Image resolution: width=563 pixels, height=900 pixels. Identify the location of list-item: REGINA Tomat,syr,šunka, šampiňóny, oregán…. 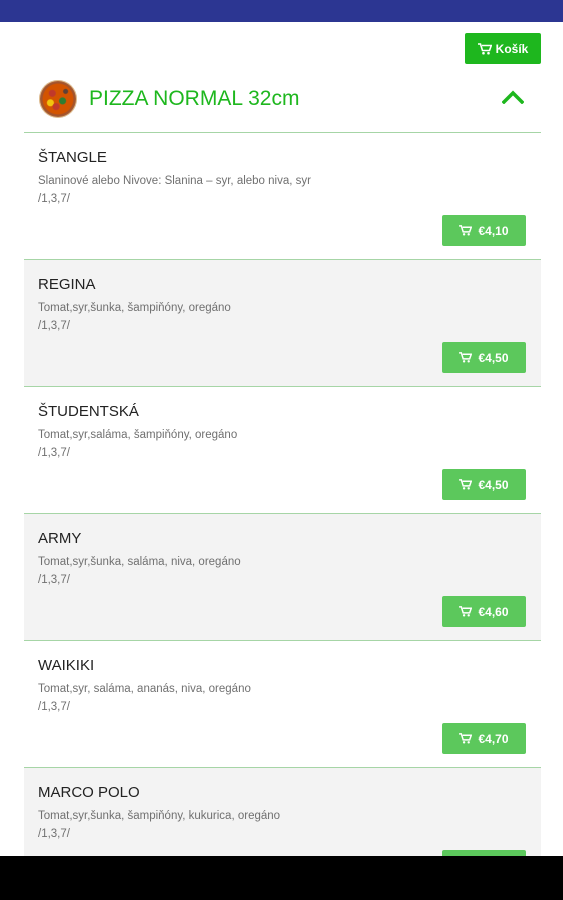
(282, 323).